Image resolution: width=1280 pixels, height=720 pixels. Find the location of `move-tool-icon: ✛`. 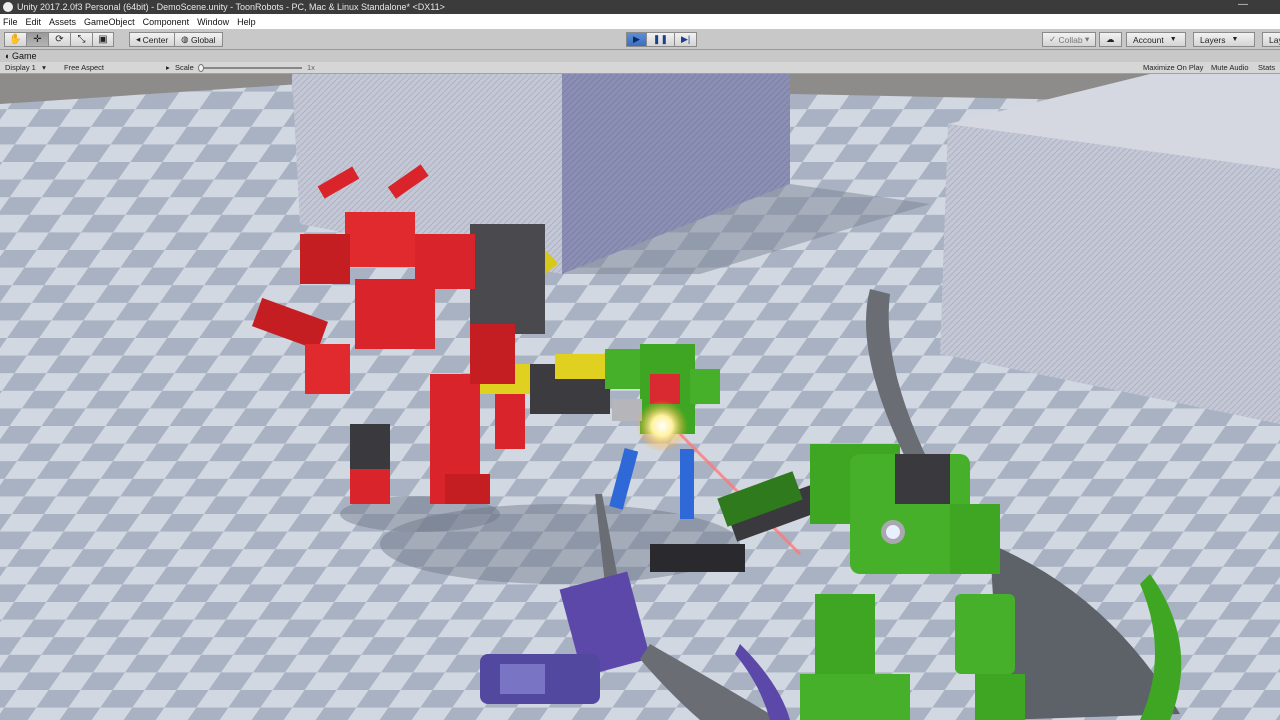

move-tool-icon: ✛ is located at coordinates (37, 39).